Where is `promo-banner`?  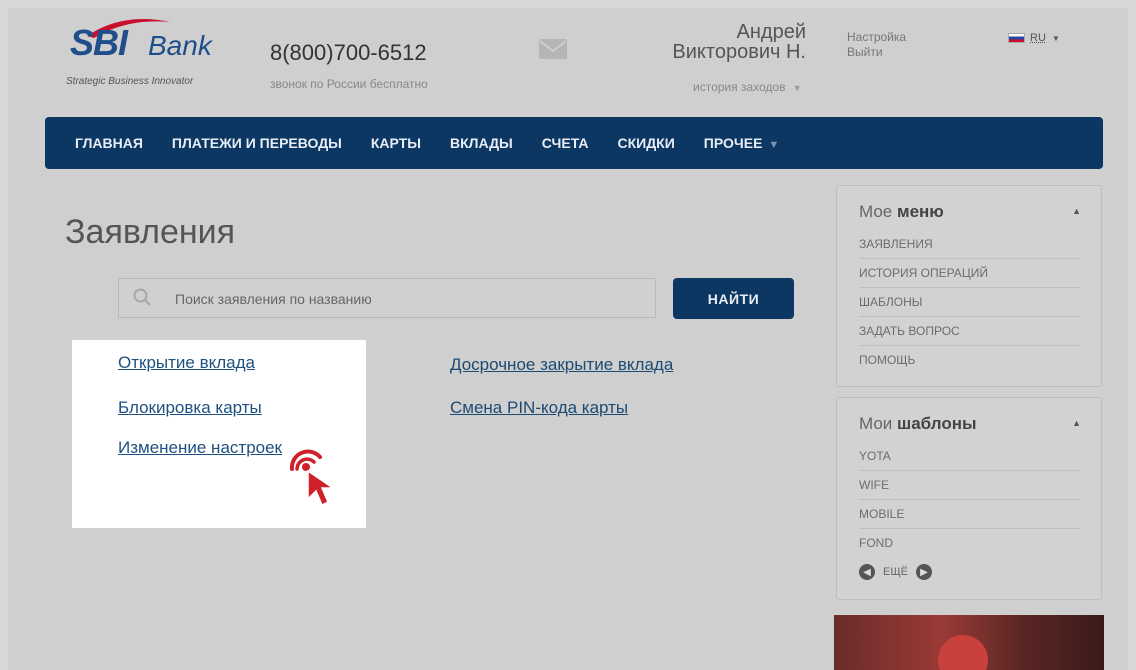
promo-banner is located at coordinates (969, 642).